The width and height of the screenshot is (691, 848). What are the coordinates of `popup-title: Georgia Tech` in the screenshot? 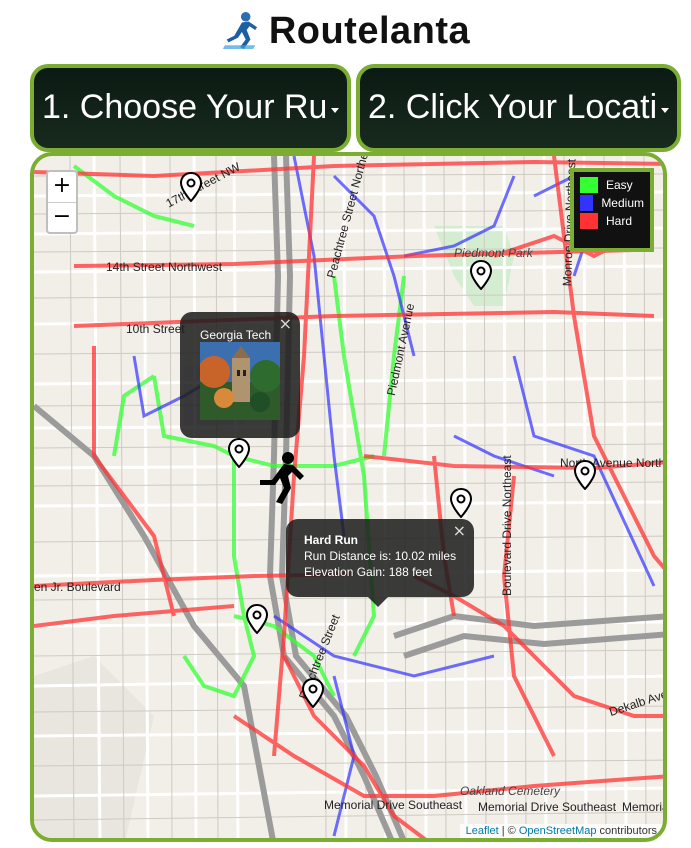 It's located at (236, 335).